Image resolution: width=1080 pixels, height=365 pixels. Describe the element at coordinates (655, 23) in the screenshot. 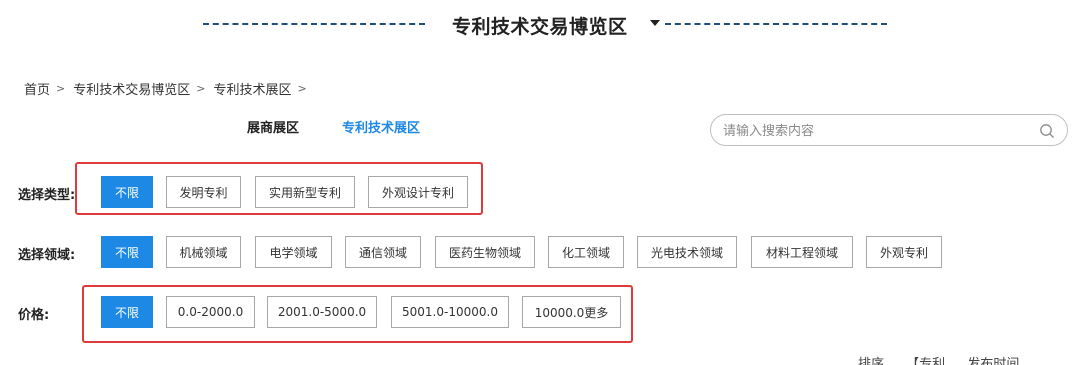

I see `caret-down-icon` at that location.